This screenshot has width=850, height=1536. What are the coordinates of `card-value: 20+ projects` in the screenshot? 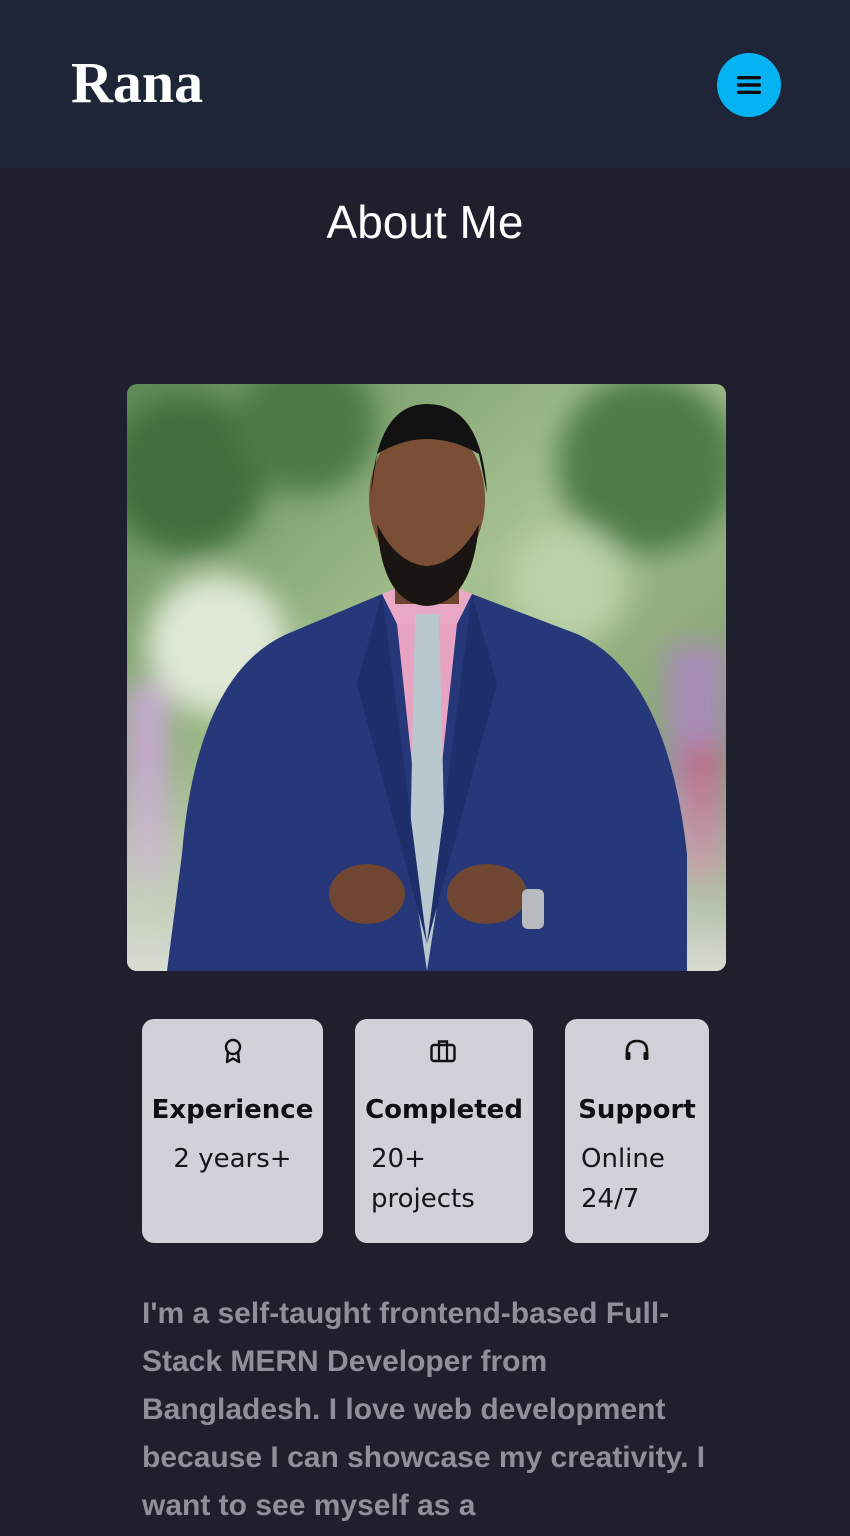 It's located at (423, 1179).